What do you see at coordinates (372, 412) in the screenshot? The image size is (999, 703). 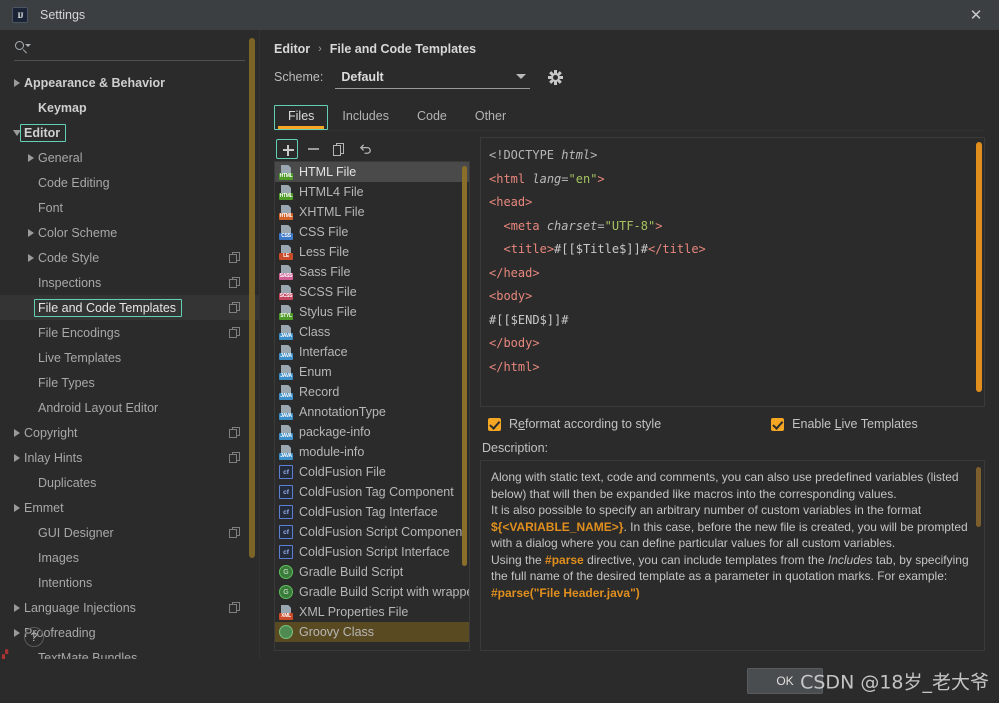 I see `template-list-item: JAVA AnnotationType` at bounding box center [372, 412].